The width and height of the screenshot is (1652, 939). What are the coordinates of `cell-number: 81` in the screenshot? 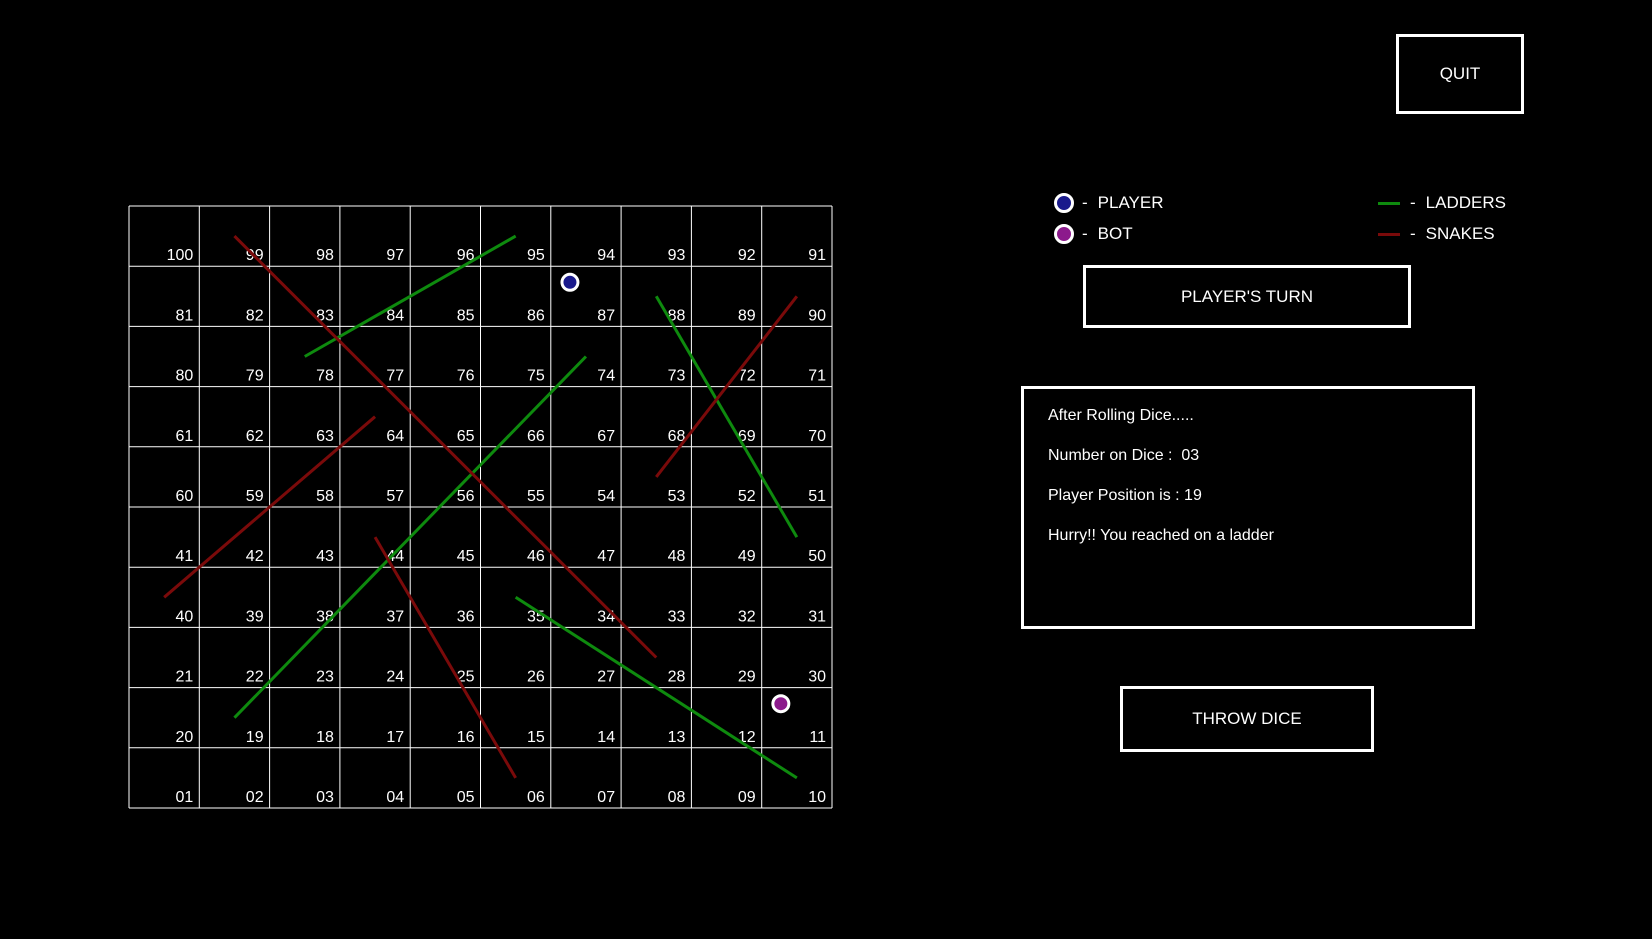 It's located at (185, 315).